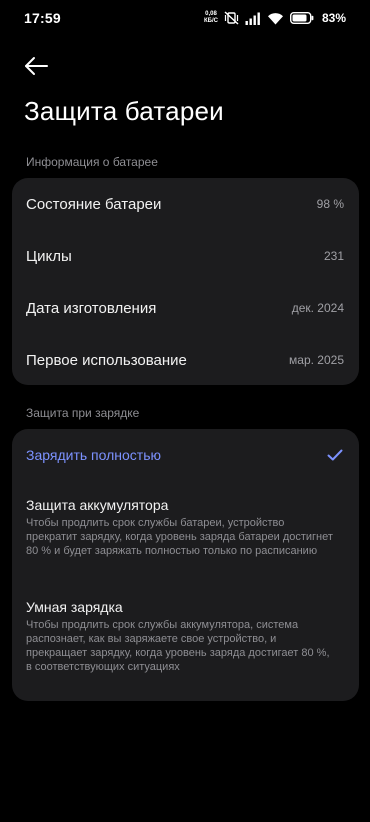  I want to click on battery-percent: 83%, so click(333, 18).